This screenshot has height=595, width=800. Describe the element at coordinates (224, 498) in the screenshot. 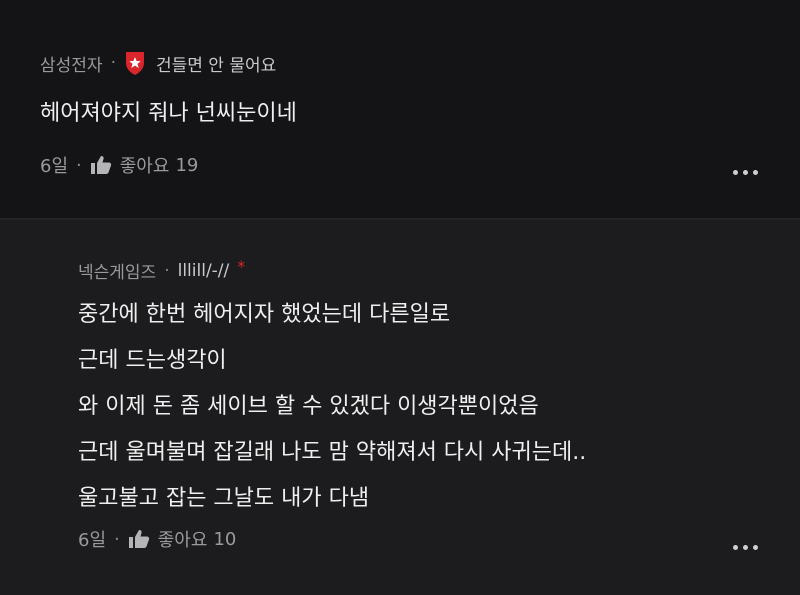

I see `comment-line: 울고불고 잡는 그날도 내가 다냄` at that location.